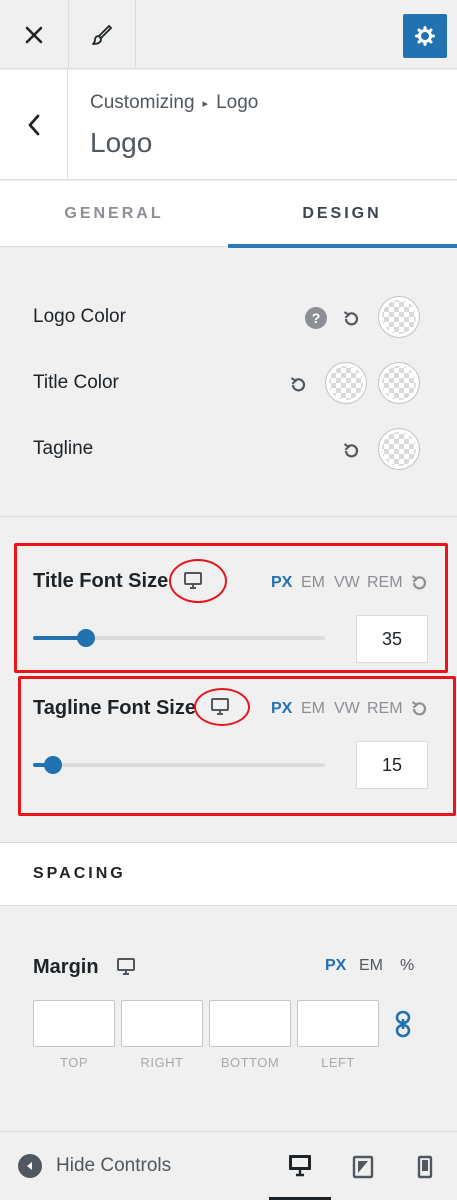  What do you see at coordinates (399, 449) in the screenshot?
I see `tagline-color-swatch` at bounding box center [399, 449].